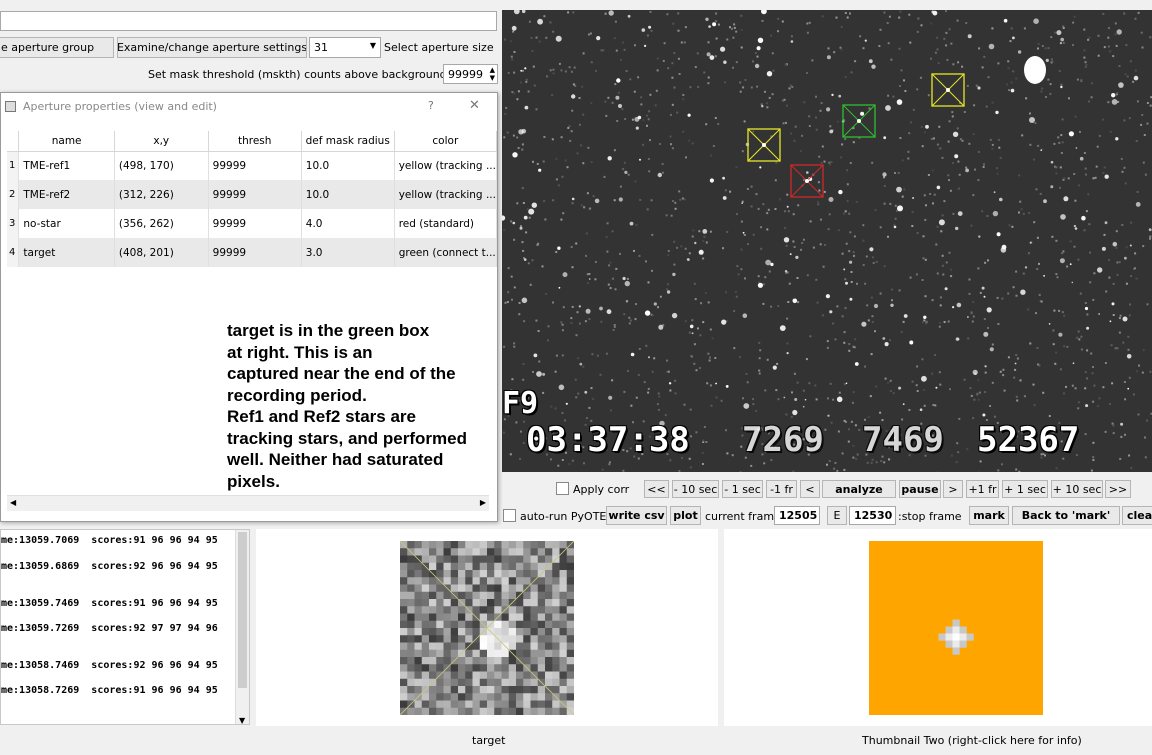  I want to click on cell-name: no-star, so click(66, 223).